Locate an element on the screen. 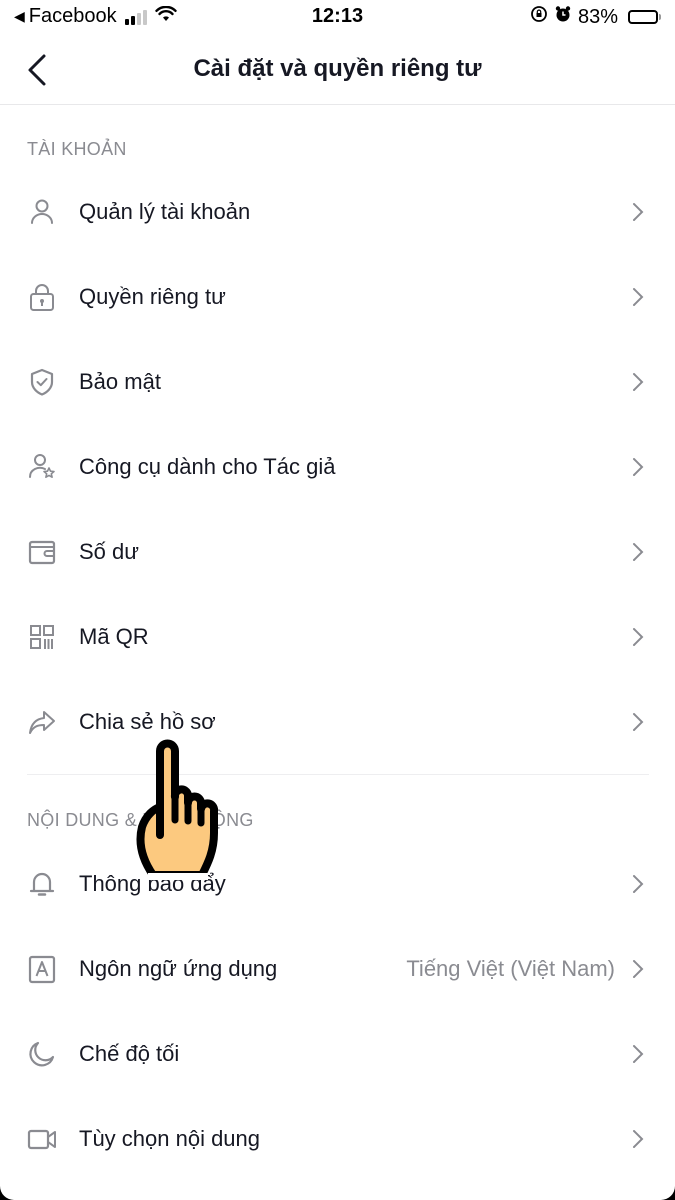 The width and height of the screenshot is (675, 1200). nav-bar: Cài đặt và quyền riêng tư is located at coordinates (337, 70).